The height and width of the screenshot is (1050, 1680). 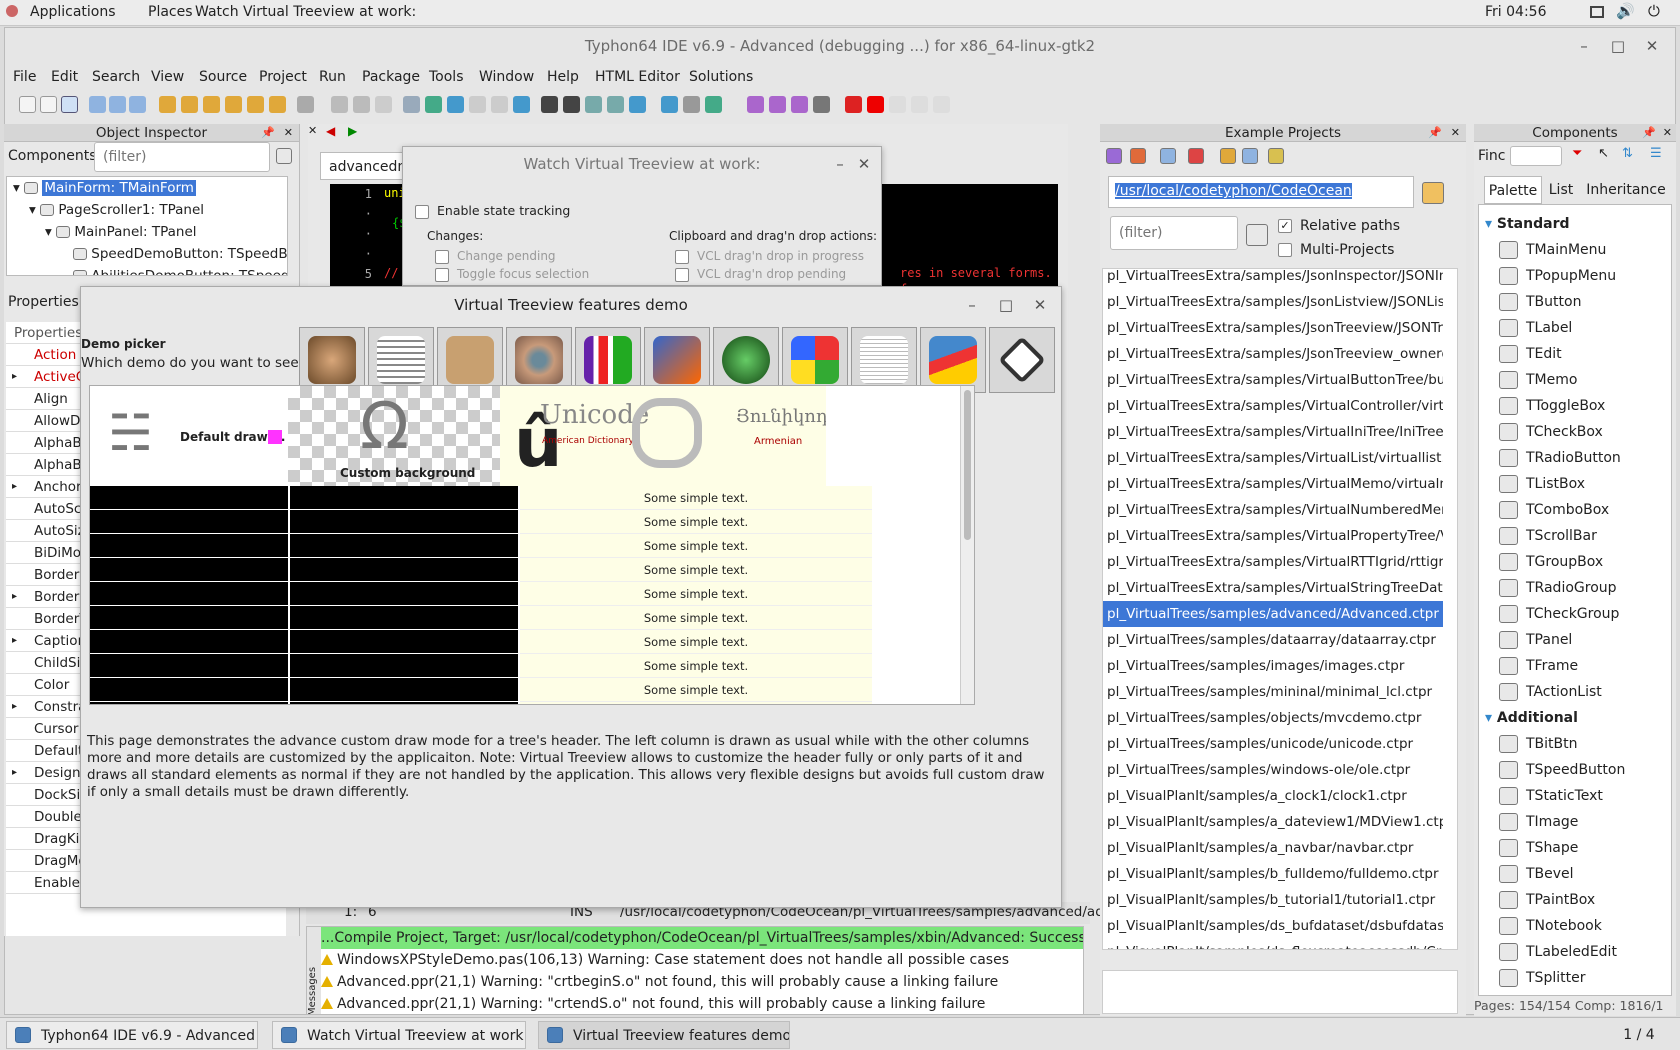 I want to click on window-list-icon, so click(x=477, y=104).